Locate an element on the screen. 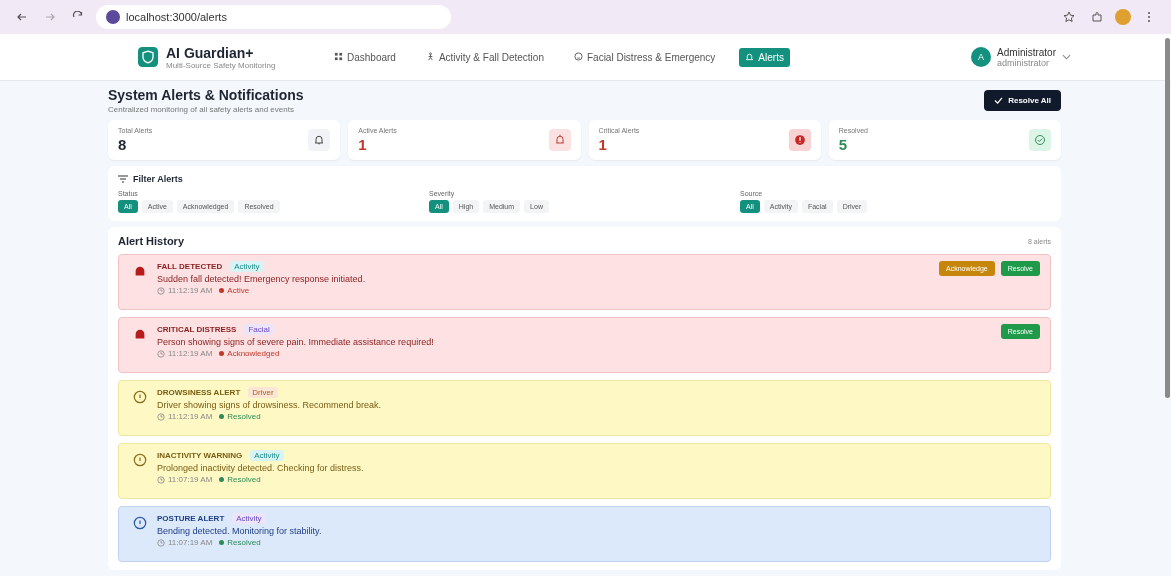  nav-link: Dashboard is located at coordinates (365, 57).